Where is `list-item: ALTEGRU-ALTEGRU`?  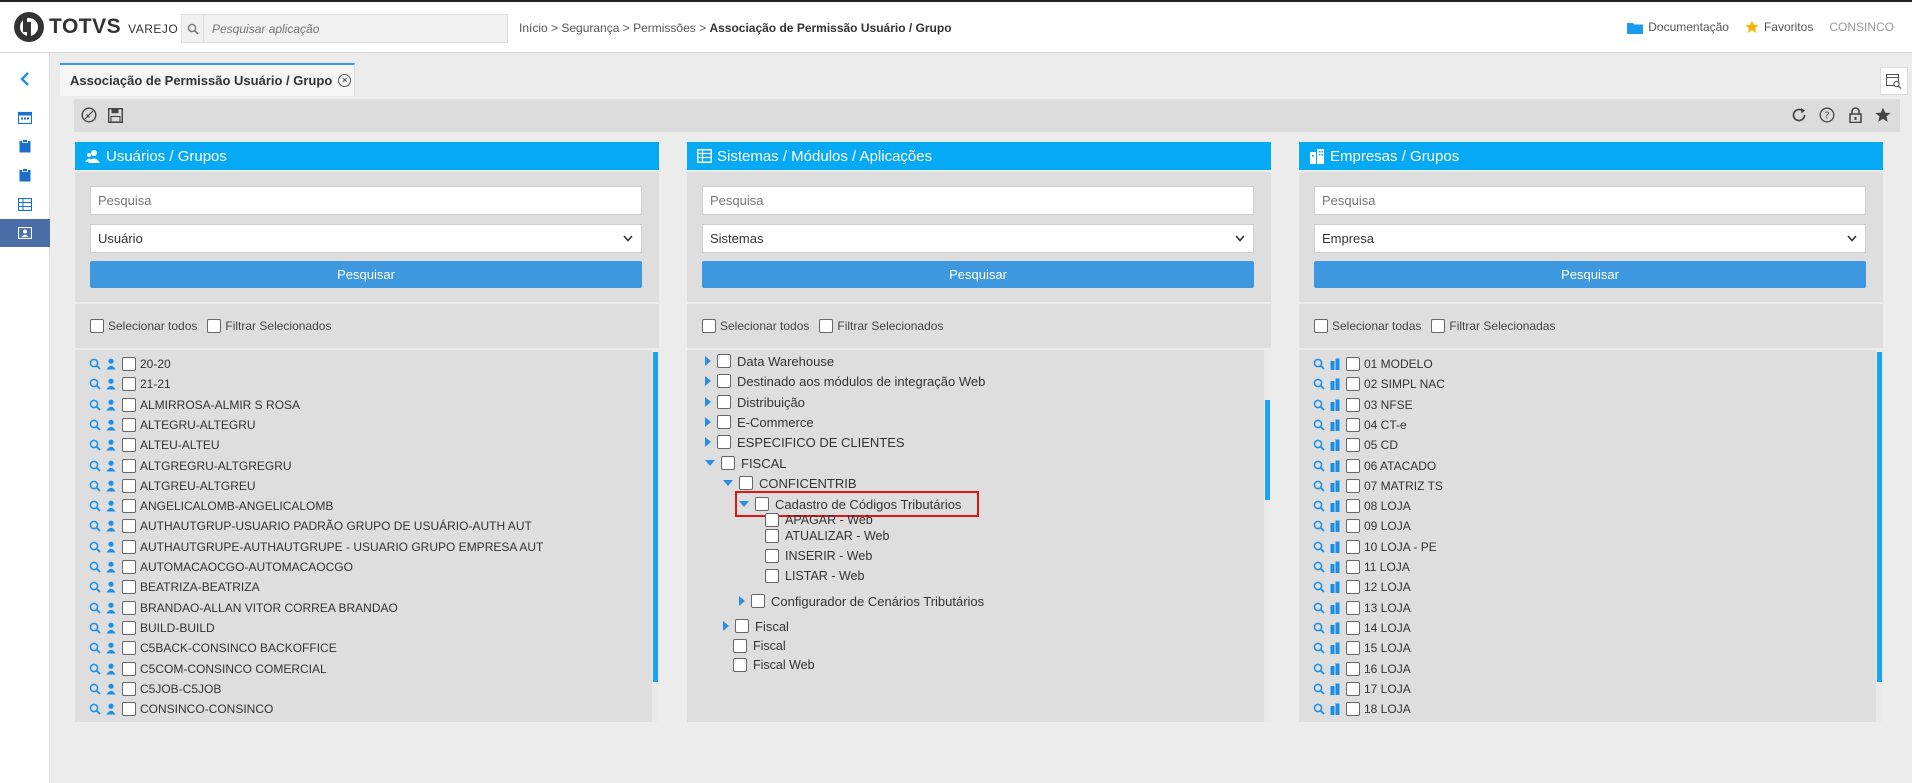
list-item: ALTEGRU-ALTEGRU is located at coordinates (172, 425).